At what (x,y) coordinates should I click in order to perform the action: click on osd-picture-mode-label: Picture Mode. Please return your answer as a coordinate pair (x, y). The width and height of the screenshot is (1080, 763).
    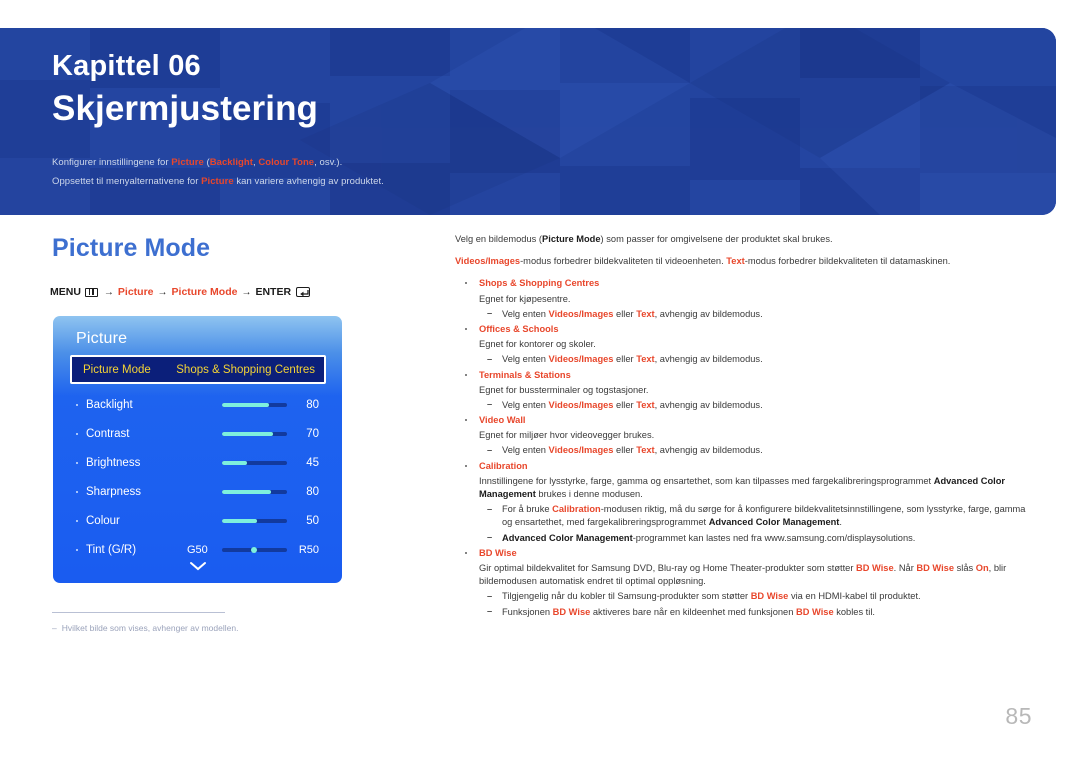
    Looking at the image, I should click on (117, 369).